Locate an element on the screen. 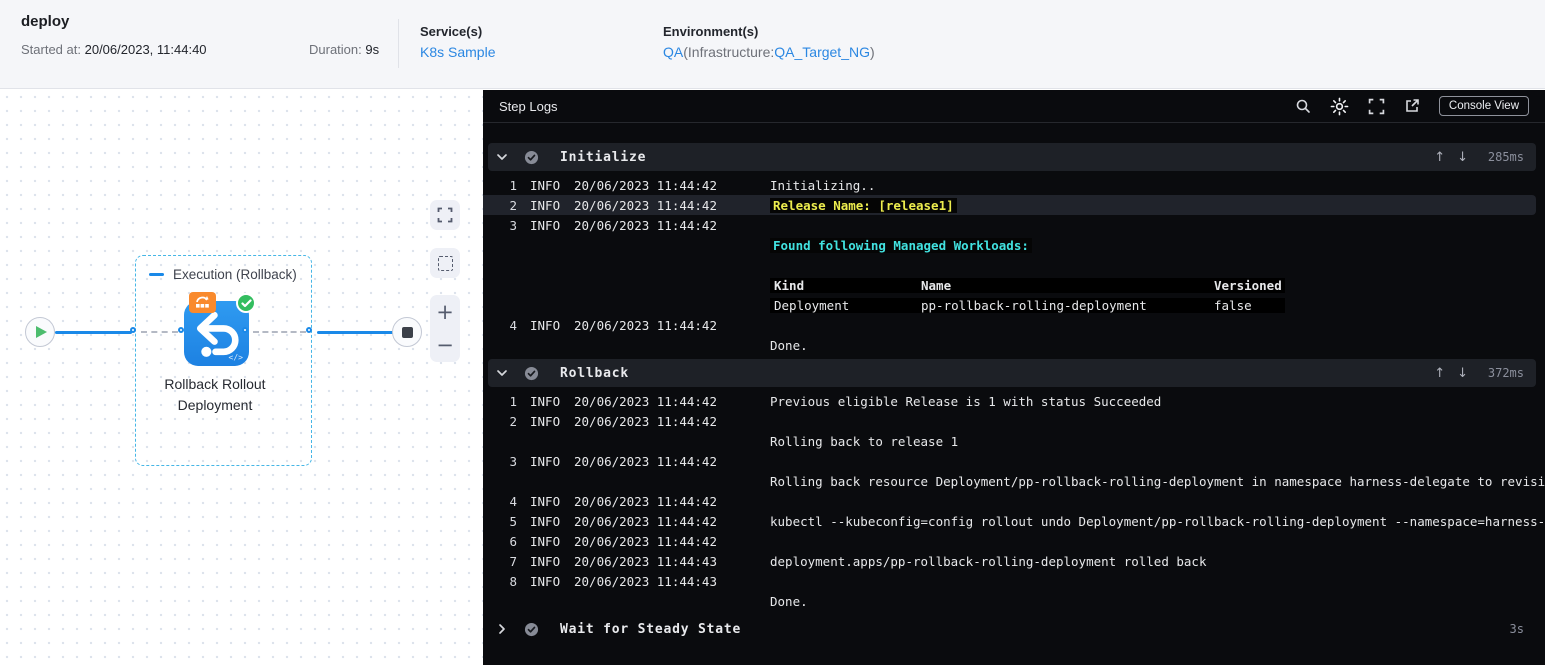 The height and width of the screenshot is (665, 1545). workload-table-cell: pp-rollback-rolling-deployment is located at coordinates (1034, 305).